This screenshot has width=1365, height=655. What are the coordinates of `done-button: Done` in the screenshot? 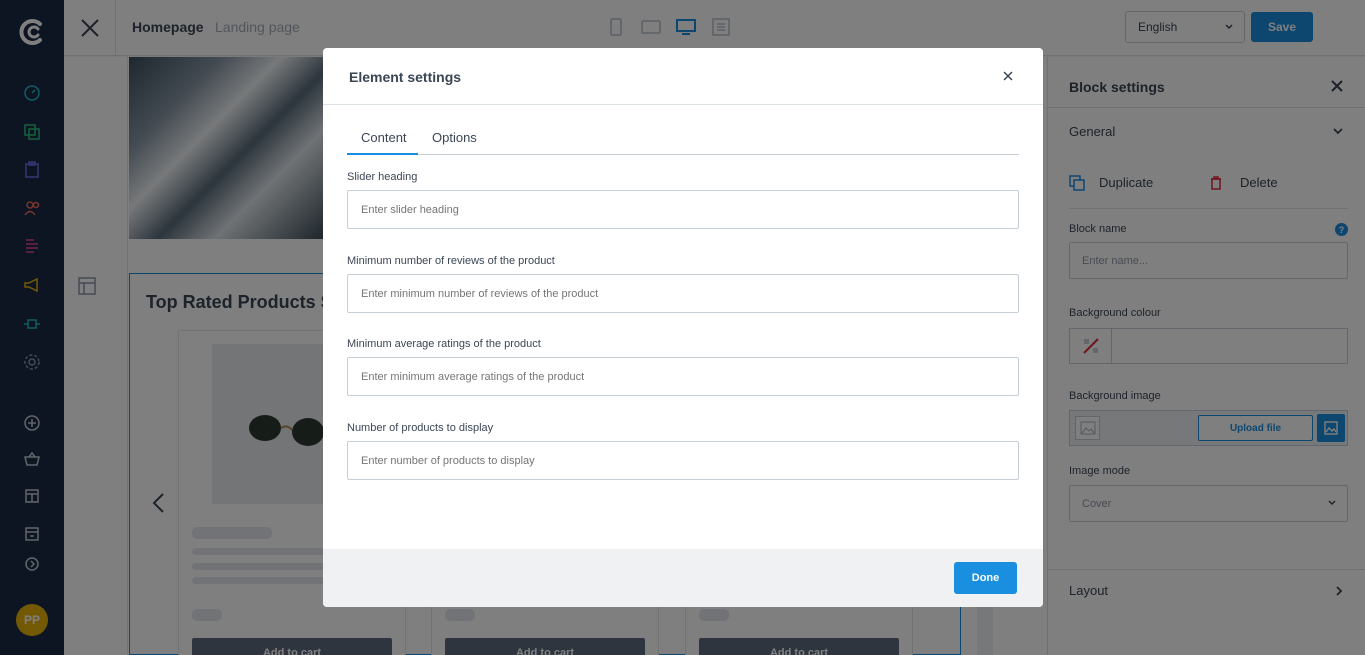 It's located at (985, 578).